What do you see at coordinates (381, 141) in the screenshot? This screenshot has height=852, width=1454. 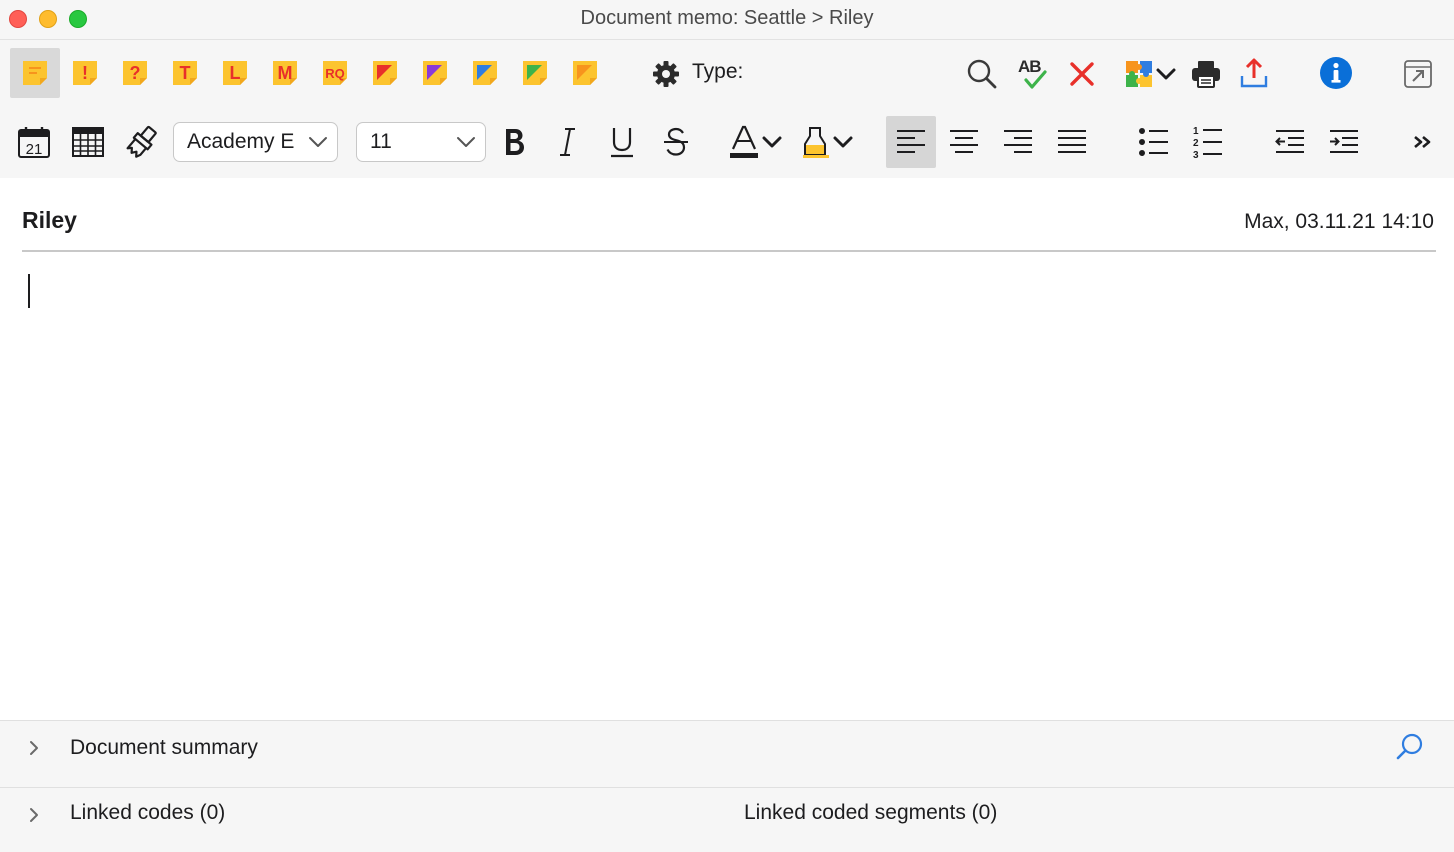 I see `font-size-value: 11` at bounding box center [381, 141].